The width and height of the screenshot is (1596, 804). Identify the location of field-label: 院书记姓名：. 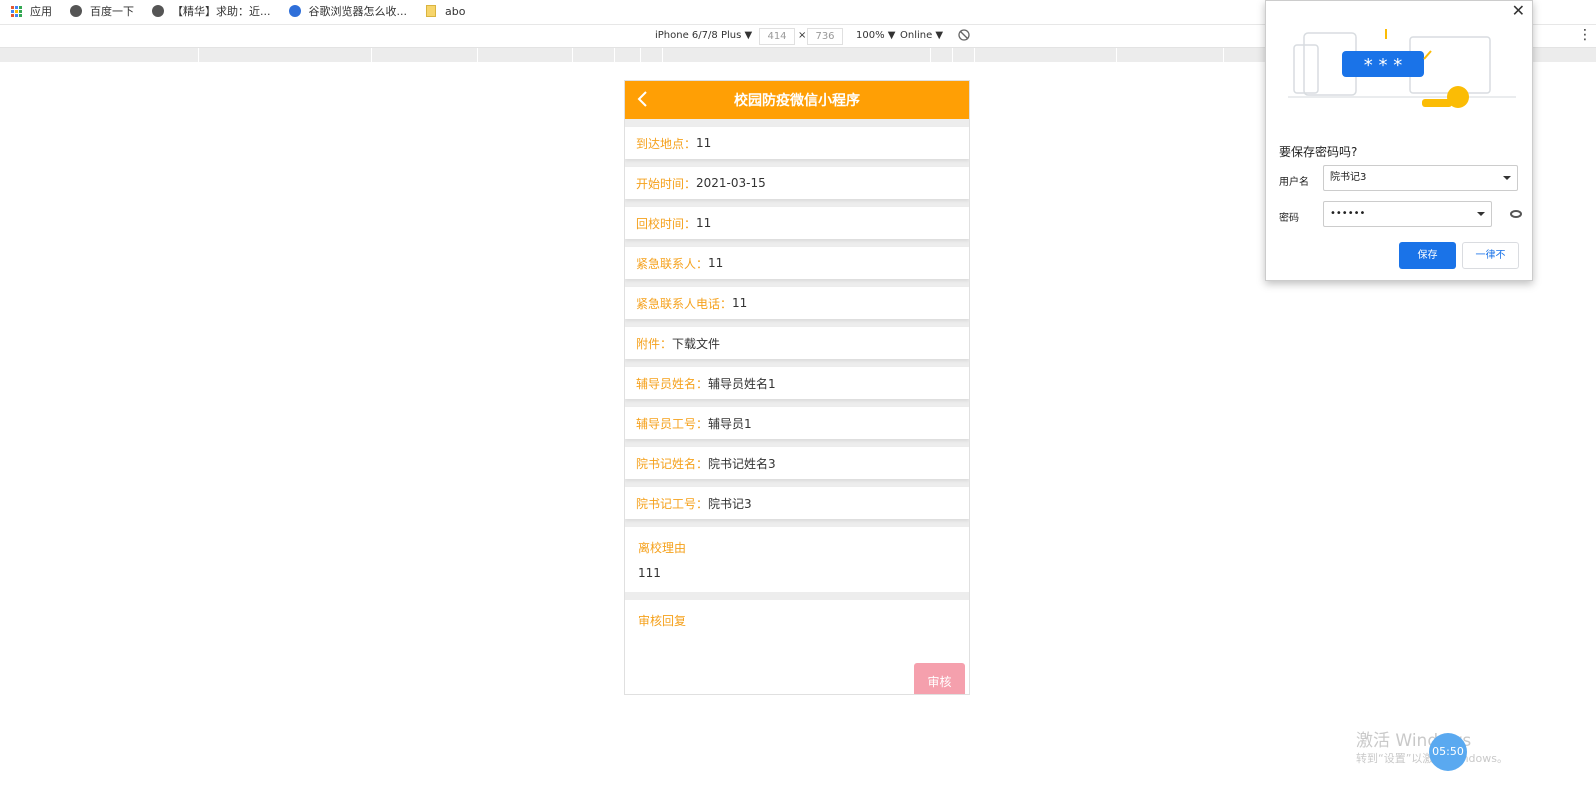
(672, 463).